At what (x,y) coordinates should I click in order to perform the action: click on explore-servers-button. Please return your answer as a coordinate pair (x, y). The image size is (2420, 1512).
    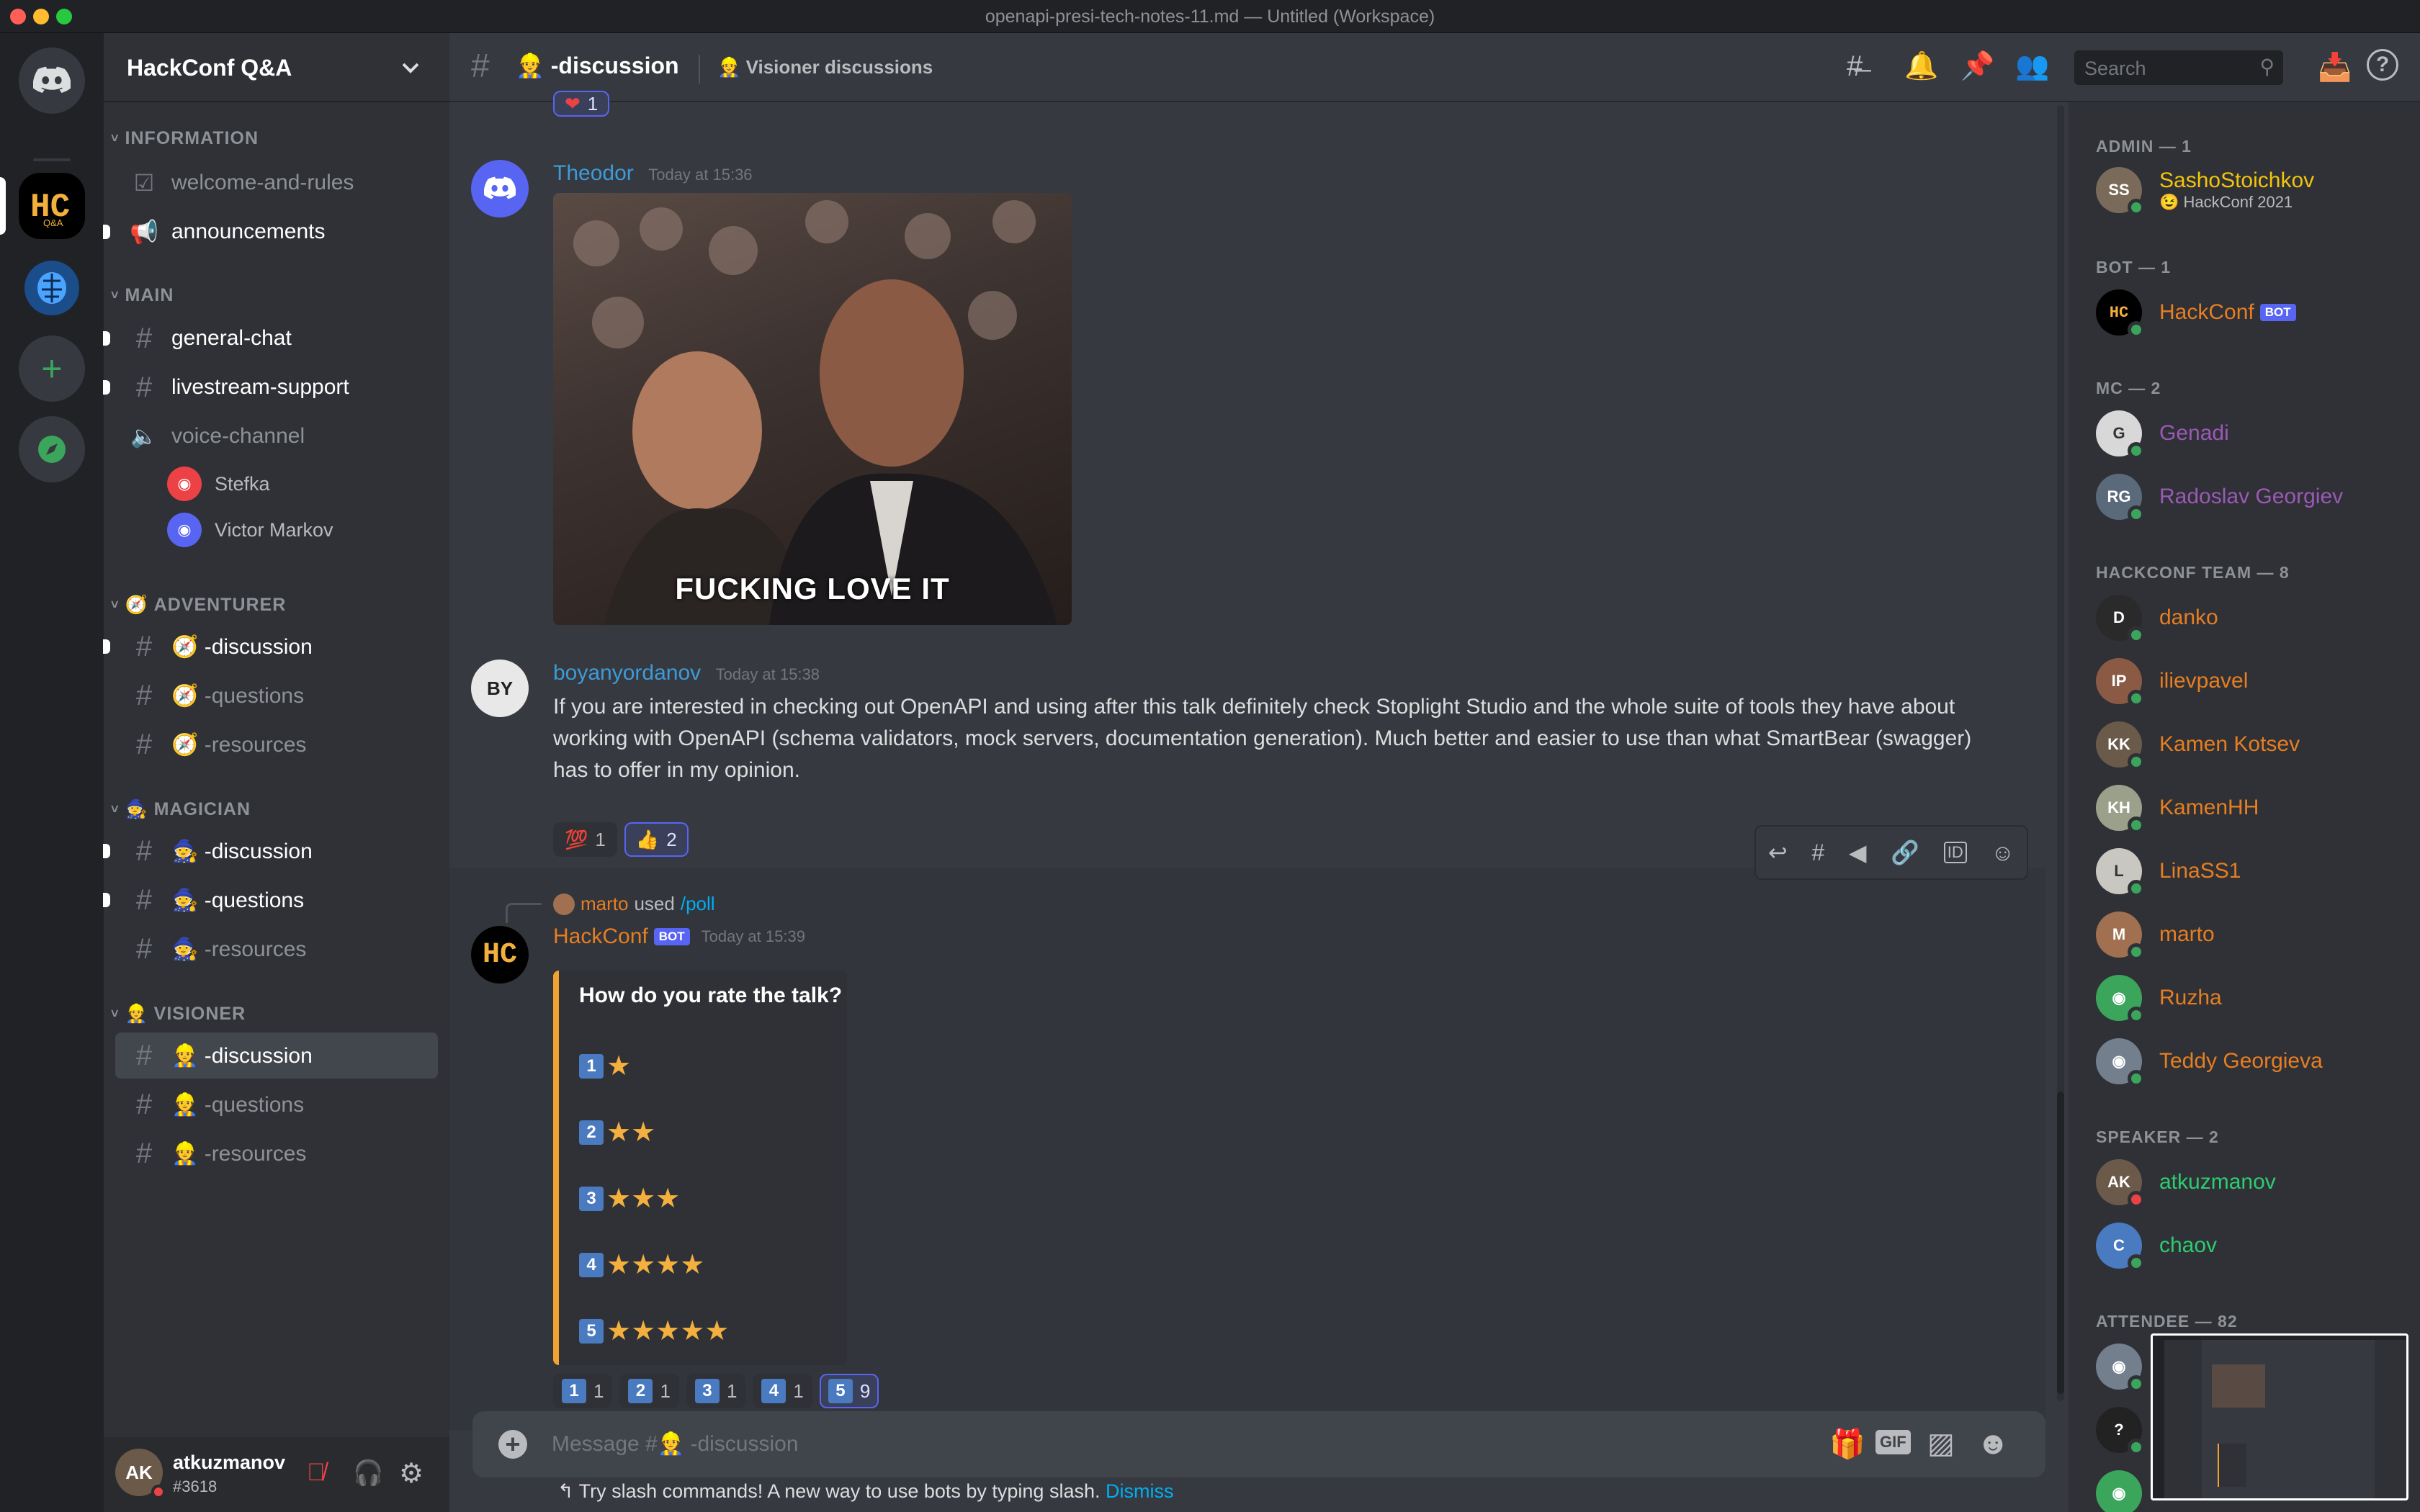
    Looking at the image, I should click on (52, 449).